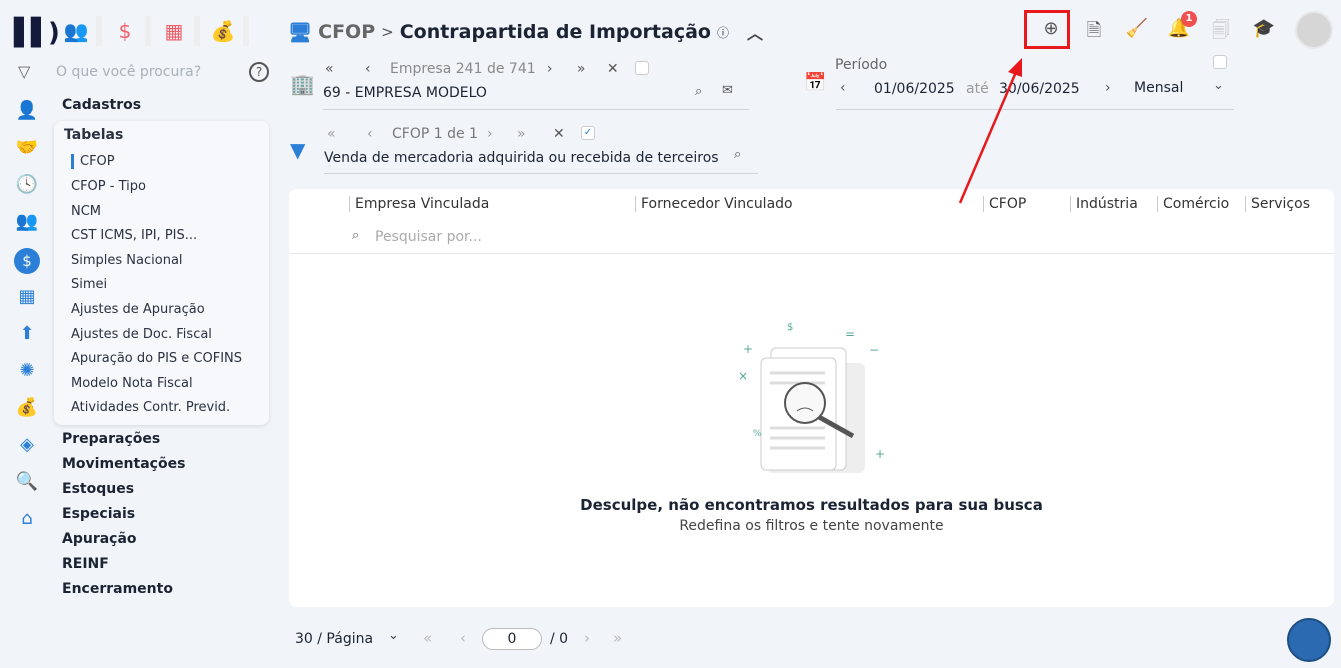 The width and height of the screenshot is (1341, 668). Describe the element at coordinates (435, 134) in the screenshot. I see `cfop-count: CFOP 1 de 1` at that location.